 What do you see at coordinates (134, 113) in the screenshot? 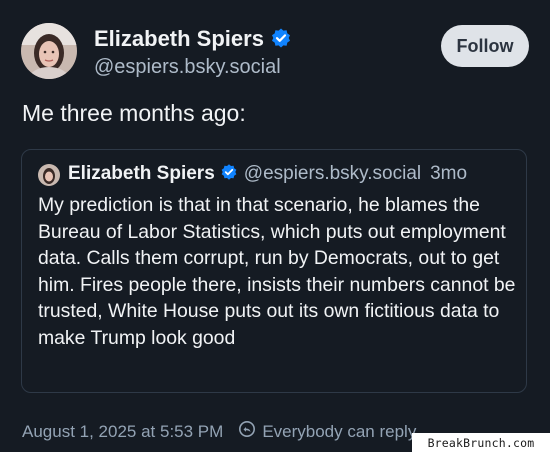
I see `post-text: Me three months ago:` at bounding box center [134, 113].